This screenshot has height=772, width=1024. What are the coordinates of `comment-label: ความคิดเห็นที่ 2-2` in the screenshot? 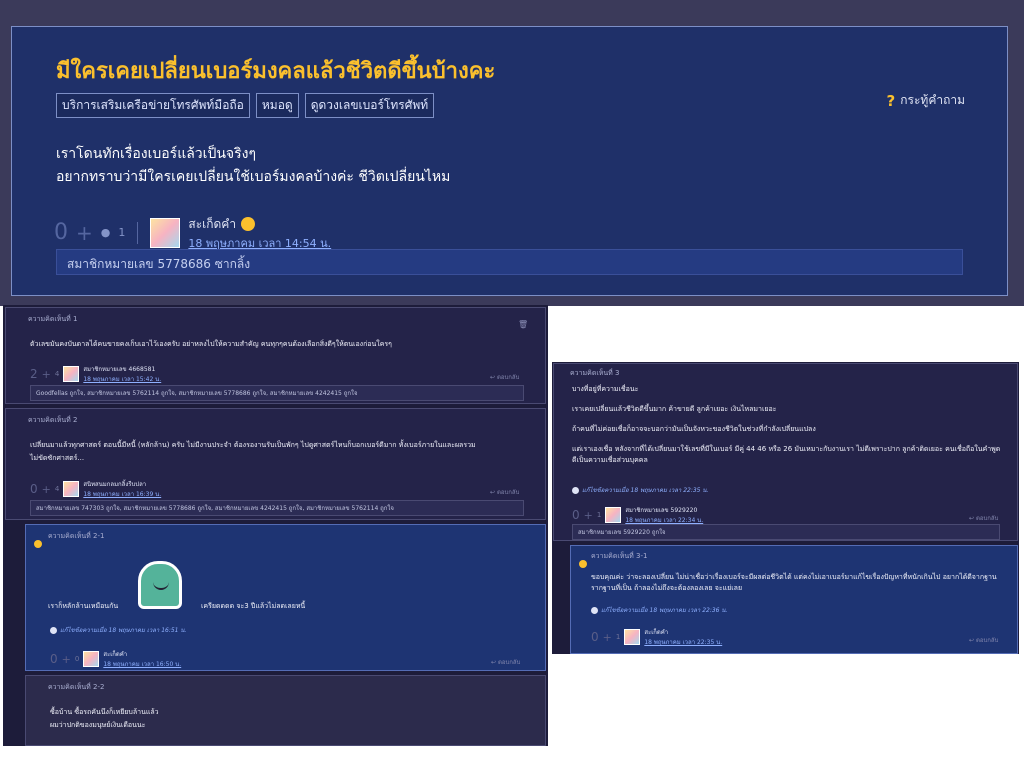 It's located at (76, 687).